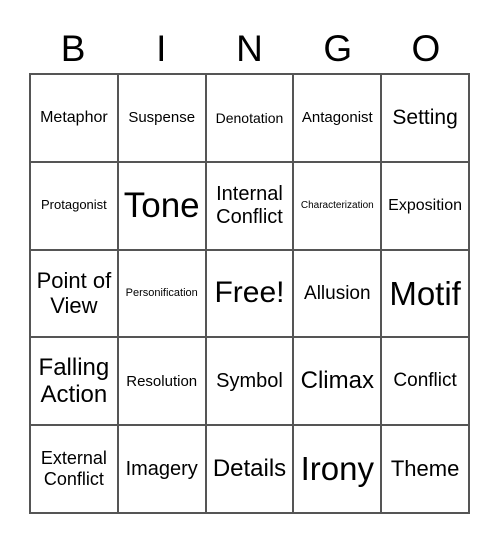 The image size is (500, 544). Describe the element at coordinates (249, 205) in the screenshot. I see `bingo-cell: Internal Conflict` at that location.